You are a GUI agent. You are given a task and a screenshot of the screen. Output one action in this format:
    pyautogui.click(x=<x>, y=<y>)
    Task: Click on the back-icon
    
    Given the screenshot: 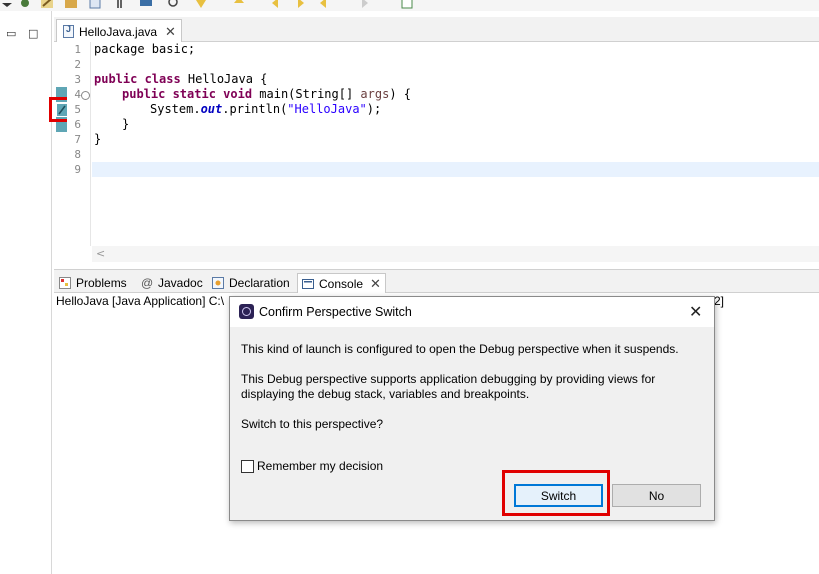 What is the action you would take?
    pyautogui.click(x=277, y=4)
    